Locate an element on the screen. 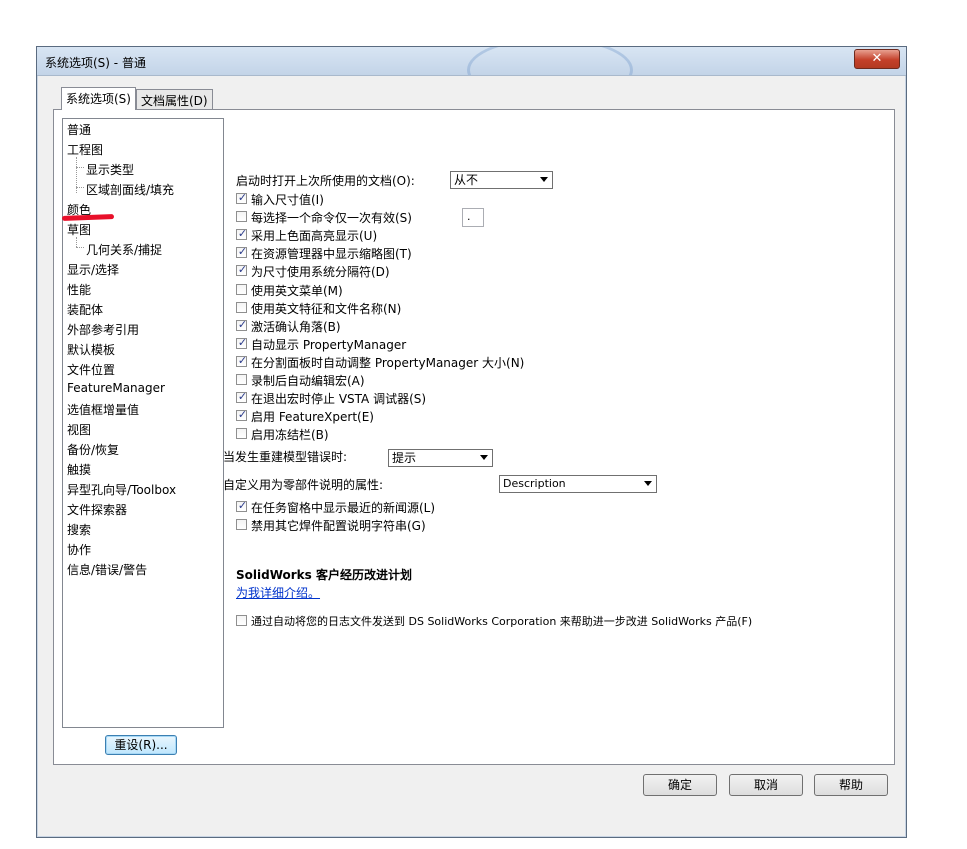  title-decoration is located at coordinates (550, 61).